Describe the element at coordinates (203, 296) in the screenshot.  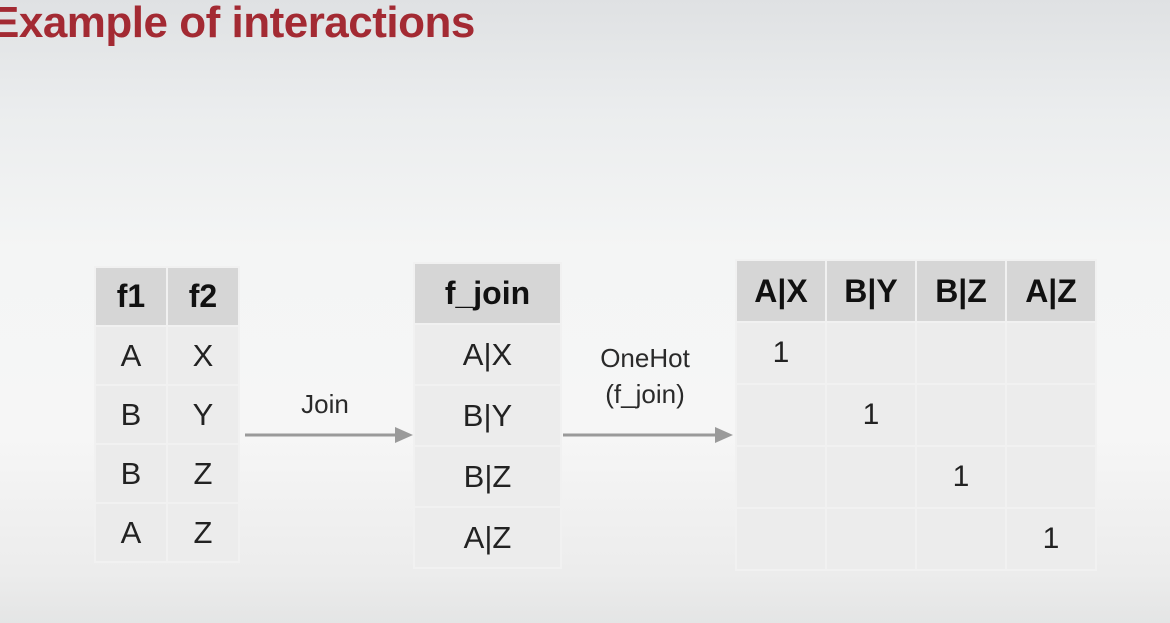
I see `input-table-header-f2: f2` at that location.